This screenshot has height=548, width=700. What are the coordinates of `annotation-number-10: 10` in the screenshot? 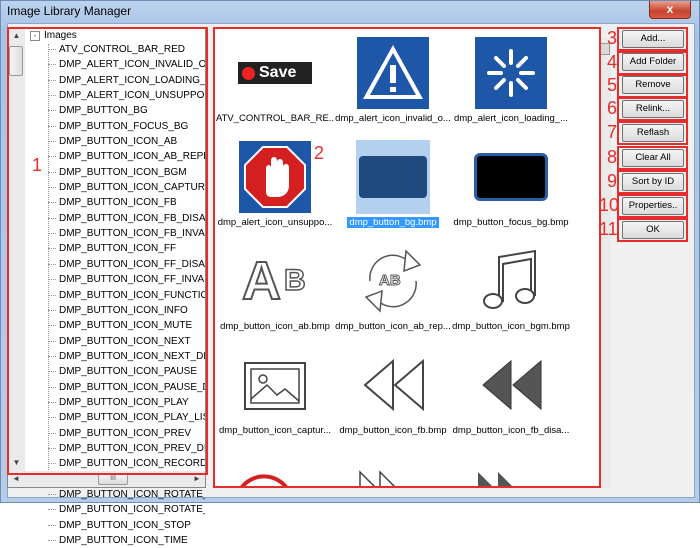 It's located at (609, 205).